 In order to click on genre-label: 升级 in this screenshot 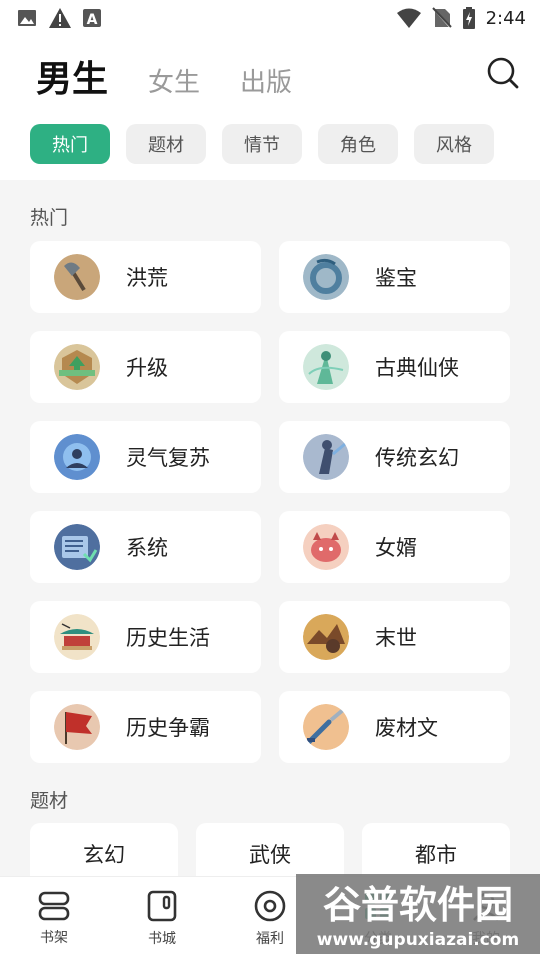, I will do `click(147, 368)`.